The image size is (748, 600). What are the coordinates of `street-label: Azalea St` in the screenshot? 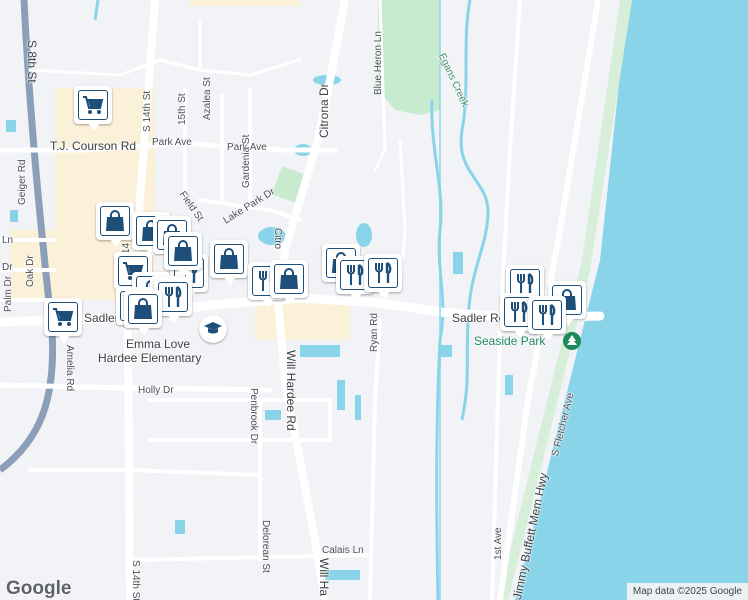 It's located at (207, 98).